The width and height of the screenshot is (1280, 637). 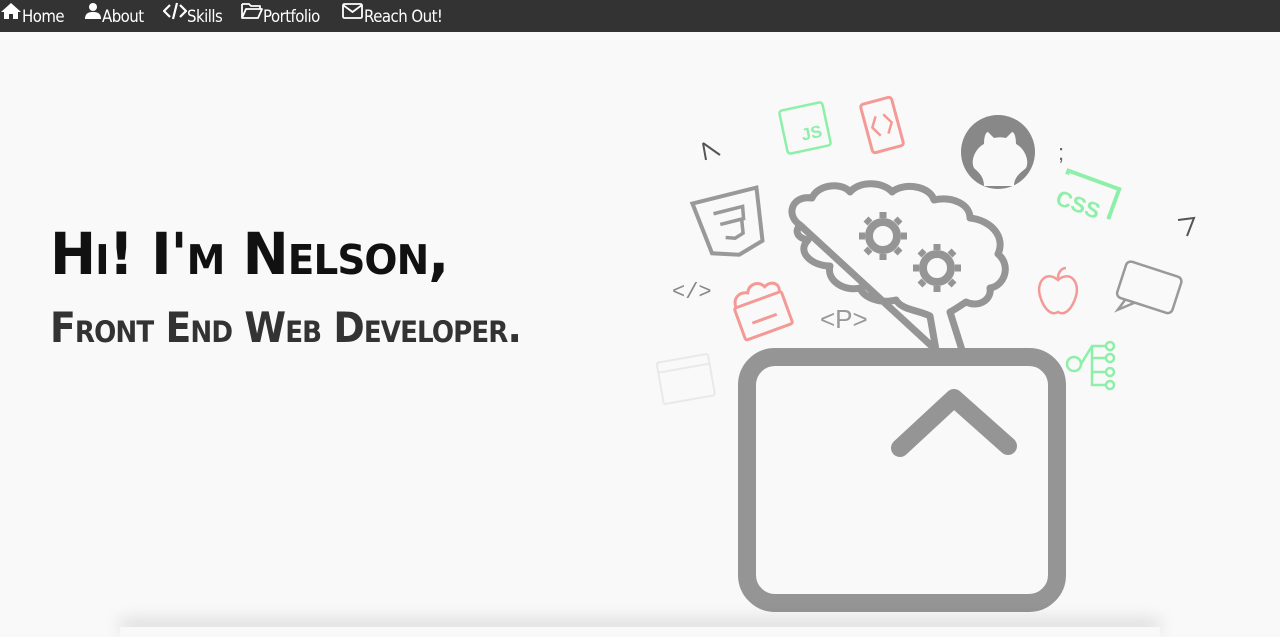 What do you see at coordinates (11, 11) in the screenshot?
I see `home-icon` at bounding box center [11, 11].